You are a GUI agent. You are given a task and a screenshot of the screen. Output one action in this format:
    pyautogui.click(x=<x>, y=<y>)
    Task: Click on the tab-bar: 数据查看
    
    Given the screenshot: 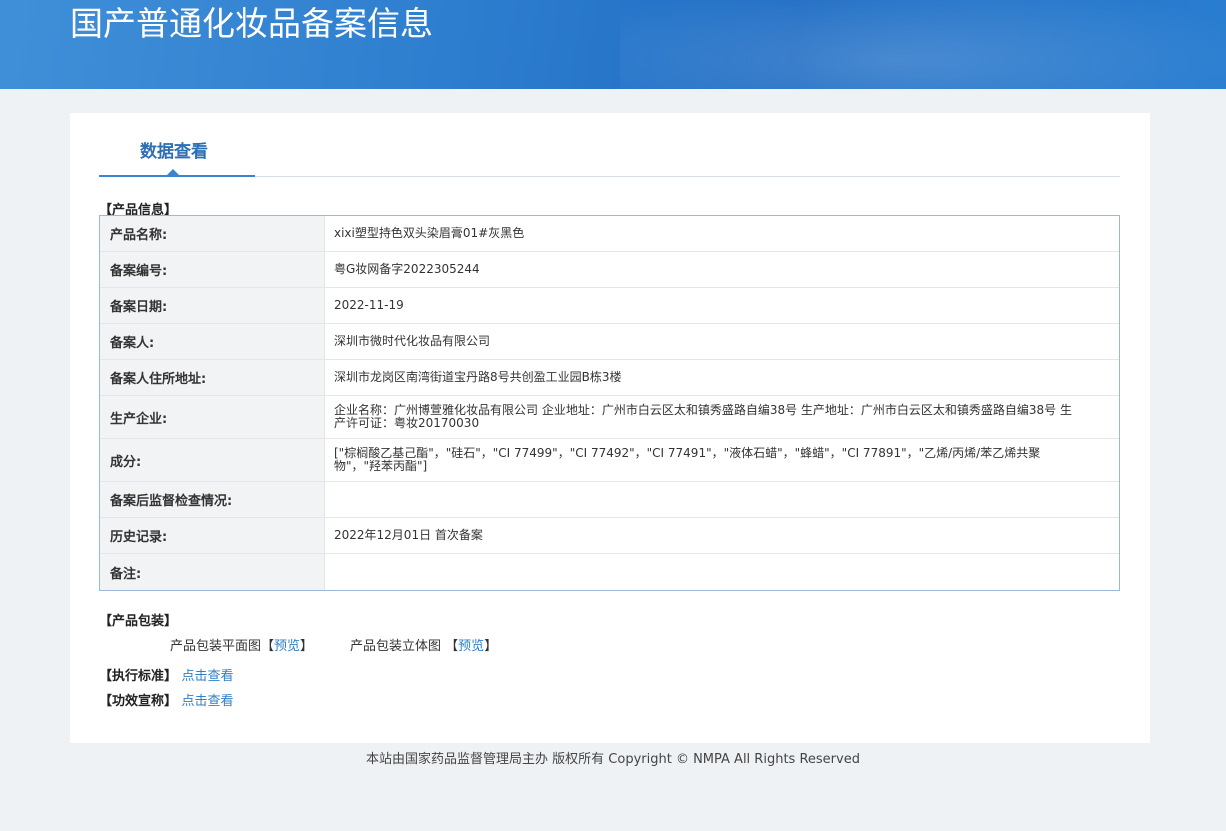 What is the action you would take?
    pyautogui.click(x=609, y=145)
    